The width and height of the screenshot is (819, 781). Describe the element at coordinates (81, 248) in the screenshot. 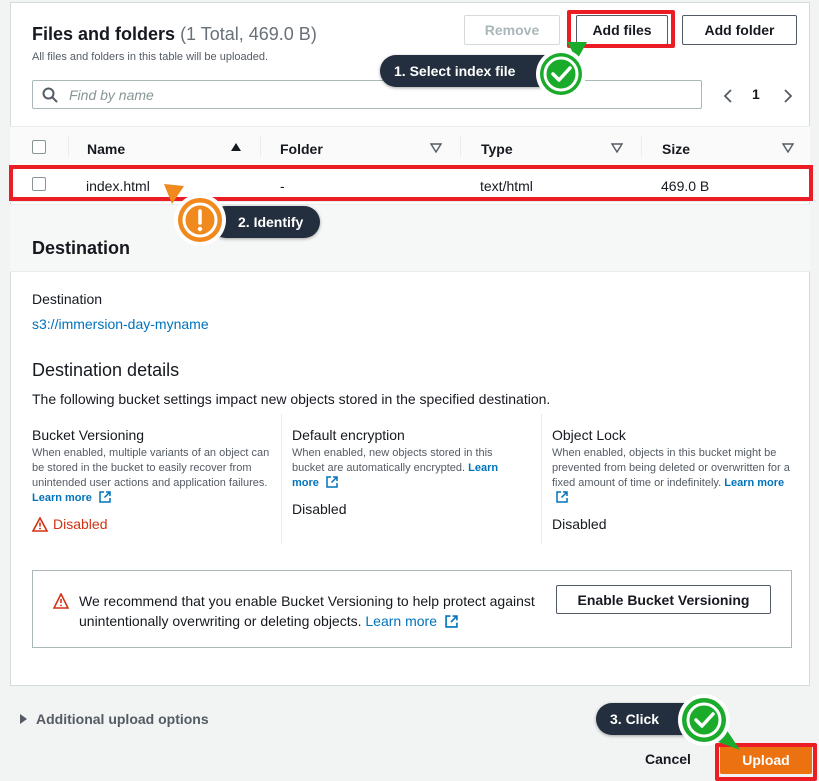

I see `destination-title: Destination` at that location.